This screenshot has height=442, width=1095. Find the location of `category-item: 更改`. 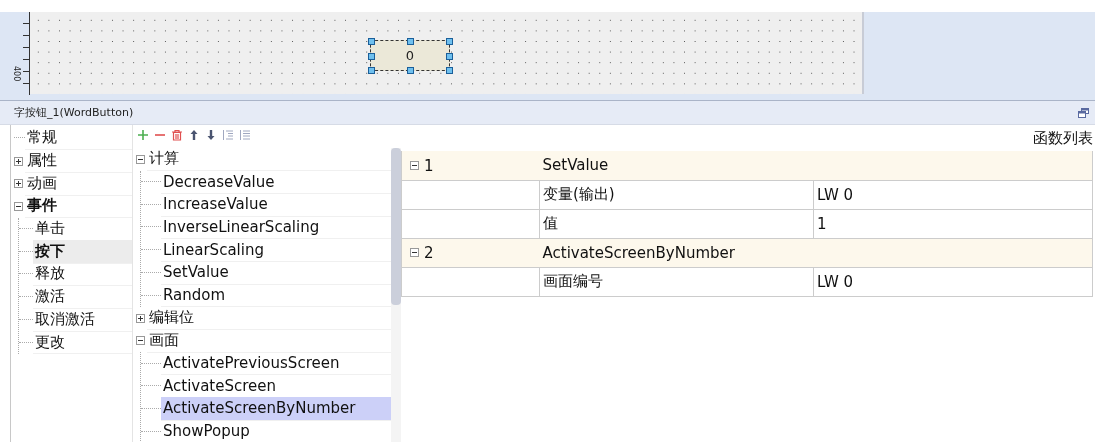

category-item: 更改 is located at coordinates (82, 342).